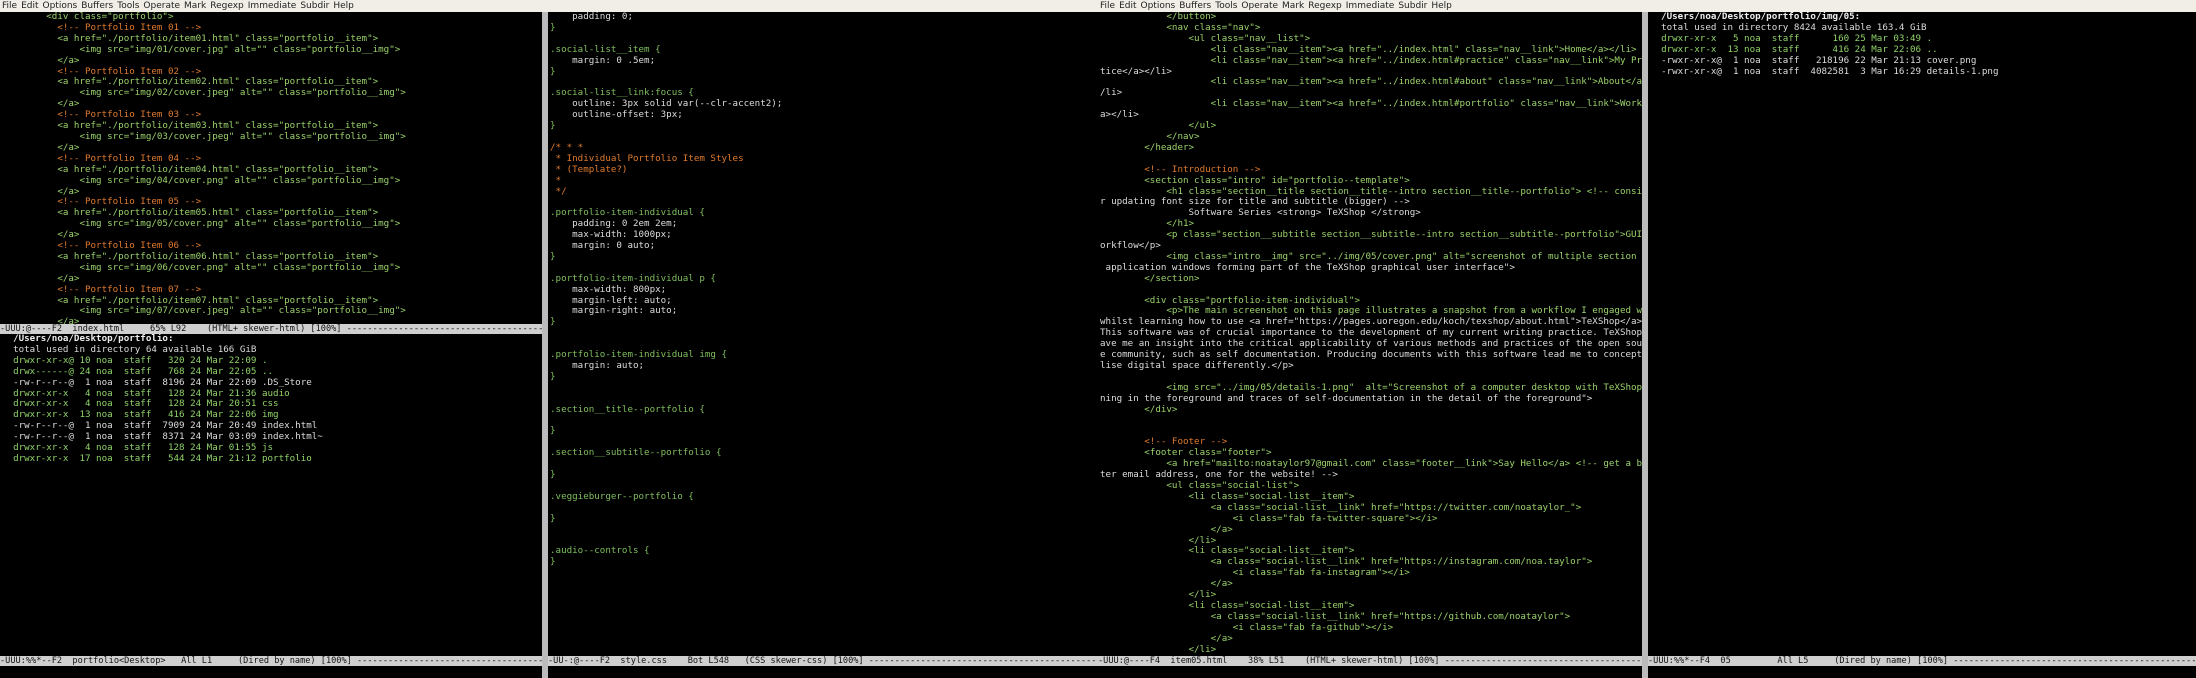  What do you see at coordinates (110, 17) in the screenshot?
I see `buffer-line: <div class="portfolio">` at bounding box center [110, 17].